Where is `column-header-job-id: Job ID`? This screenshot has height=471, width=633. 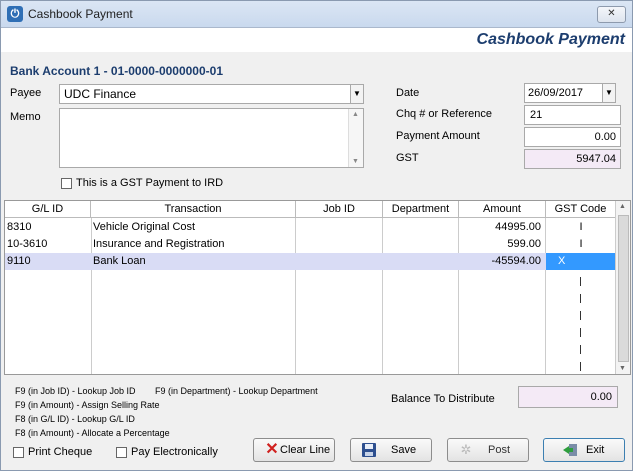
column-header-job-id: Job ID is located at coordinates (339, 209).